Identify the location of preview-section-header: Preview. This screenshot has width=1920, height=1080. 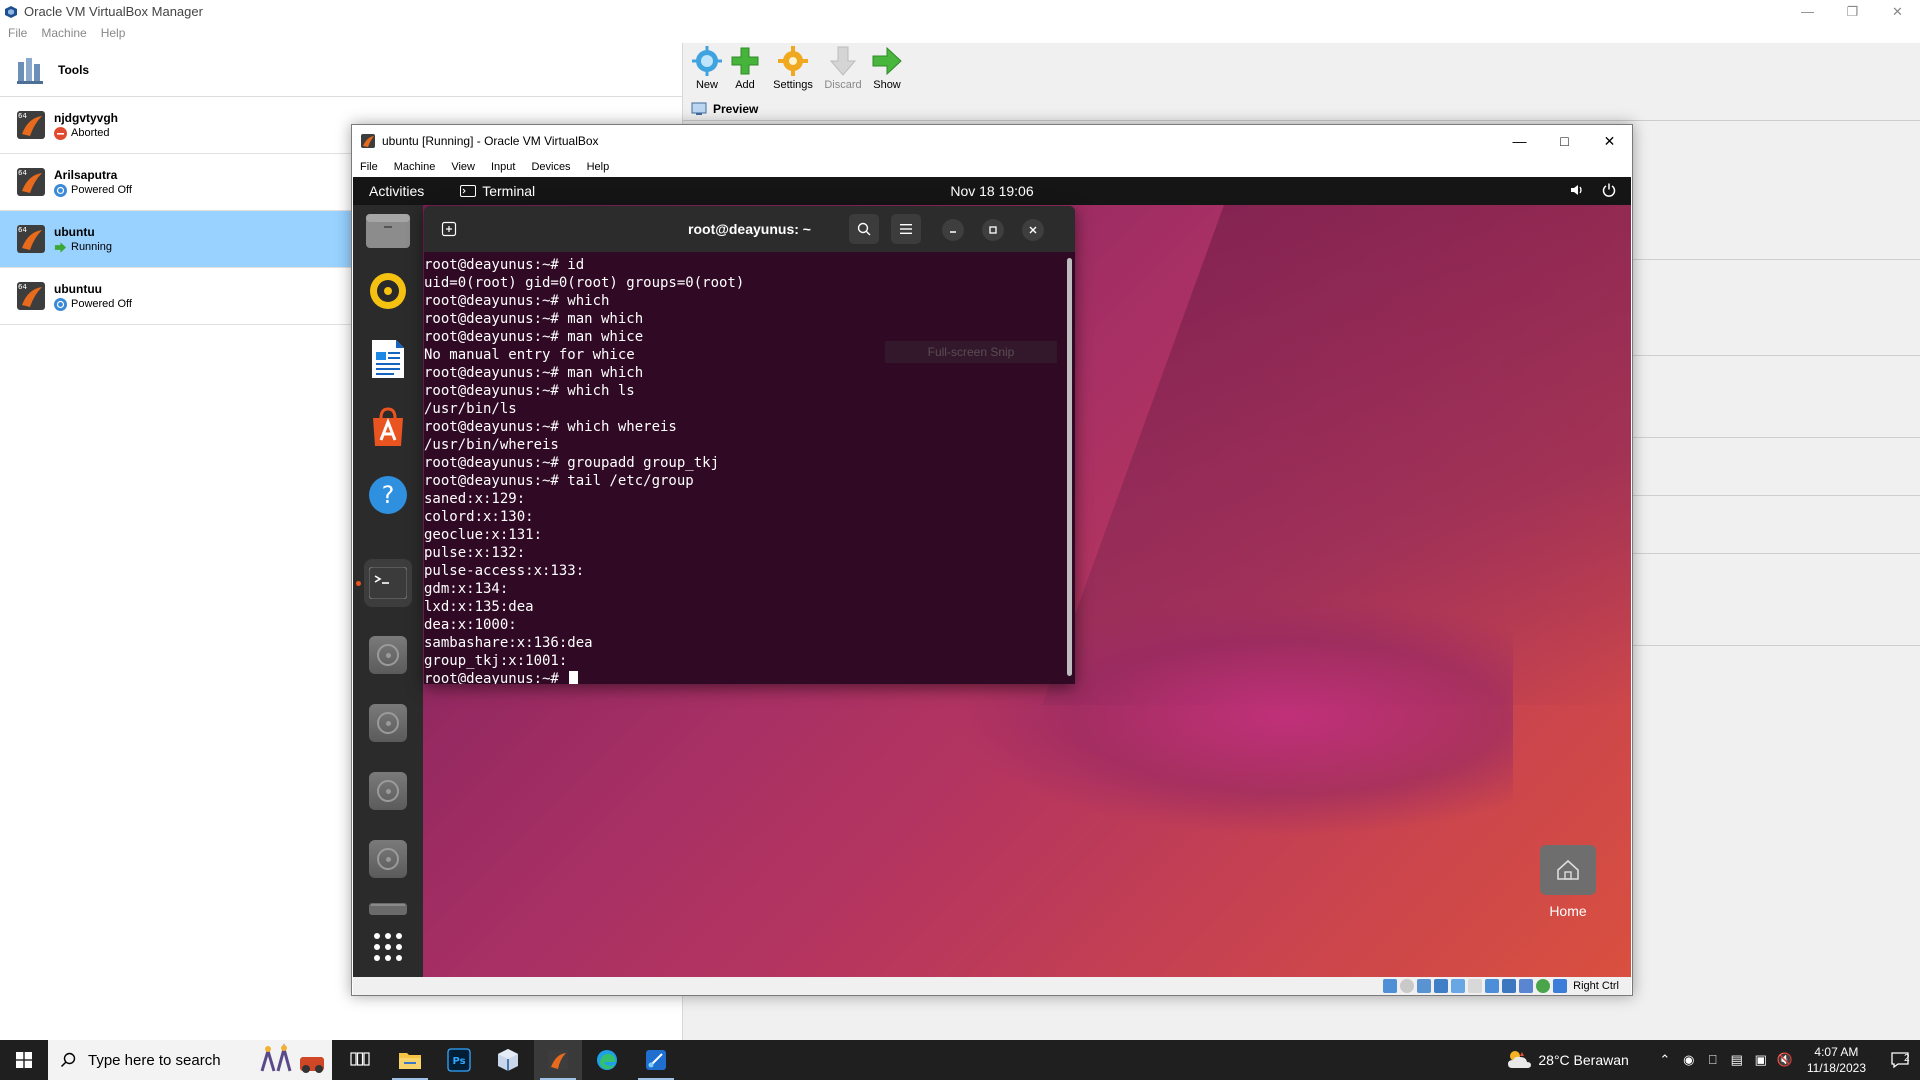
(1301, 109).